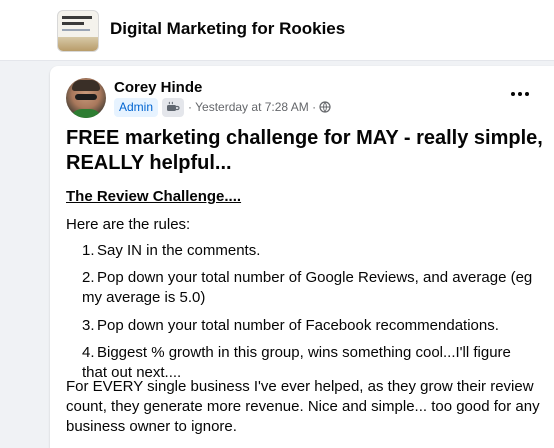 The width and height of the screenshot is (554, 448). I want to click on author-name-link: Corey Hinde, so click(158, 87).